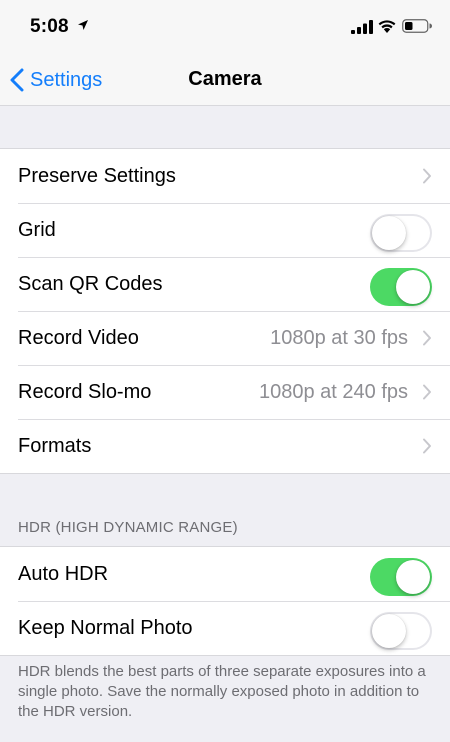 The width and height of the screenshot is (450, 742). I want to click on location-arrow-icon, so click(83, 25).